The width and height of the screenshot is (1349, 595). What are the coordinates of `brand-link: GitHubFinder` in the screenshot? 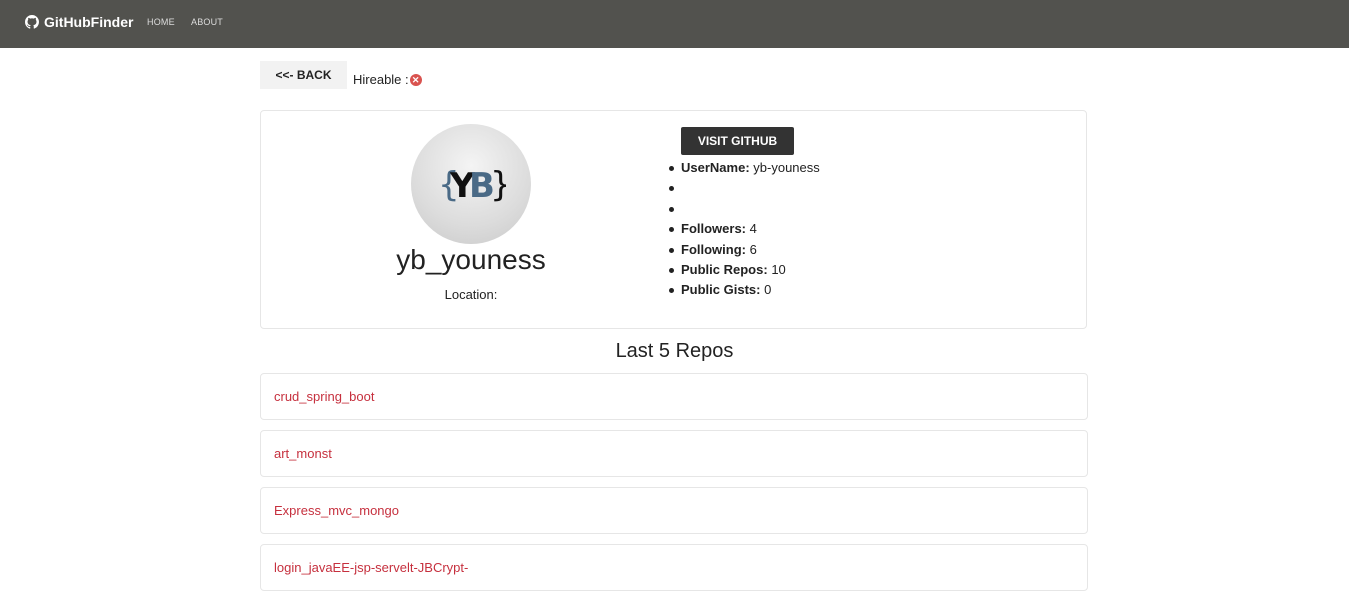 It's located at (79, 22).